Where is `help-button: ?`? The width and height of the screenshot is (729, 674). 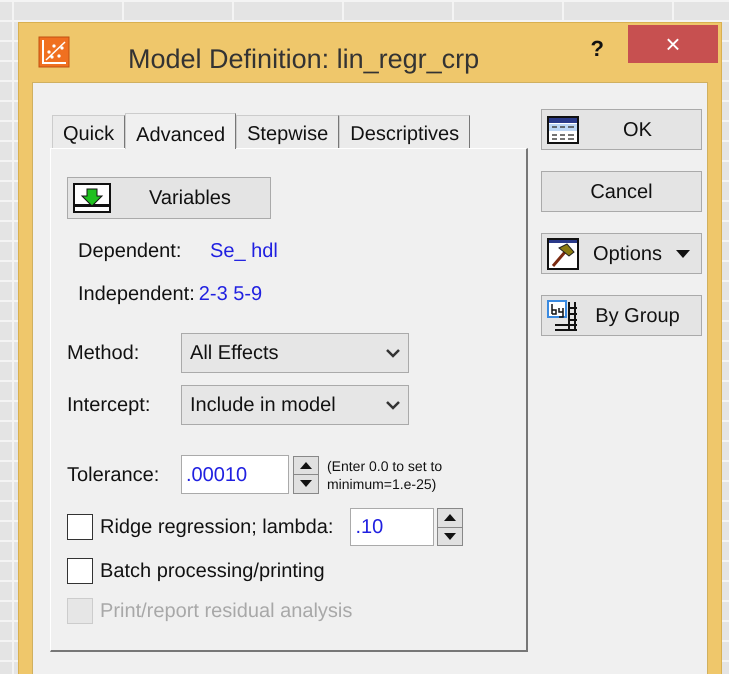 help-button: ? is located at coordinates (597, 48).